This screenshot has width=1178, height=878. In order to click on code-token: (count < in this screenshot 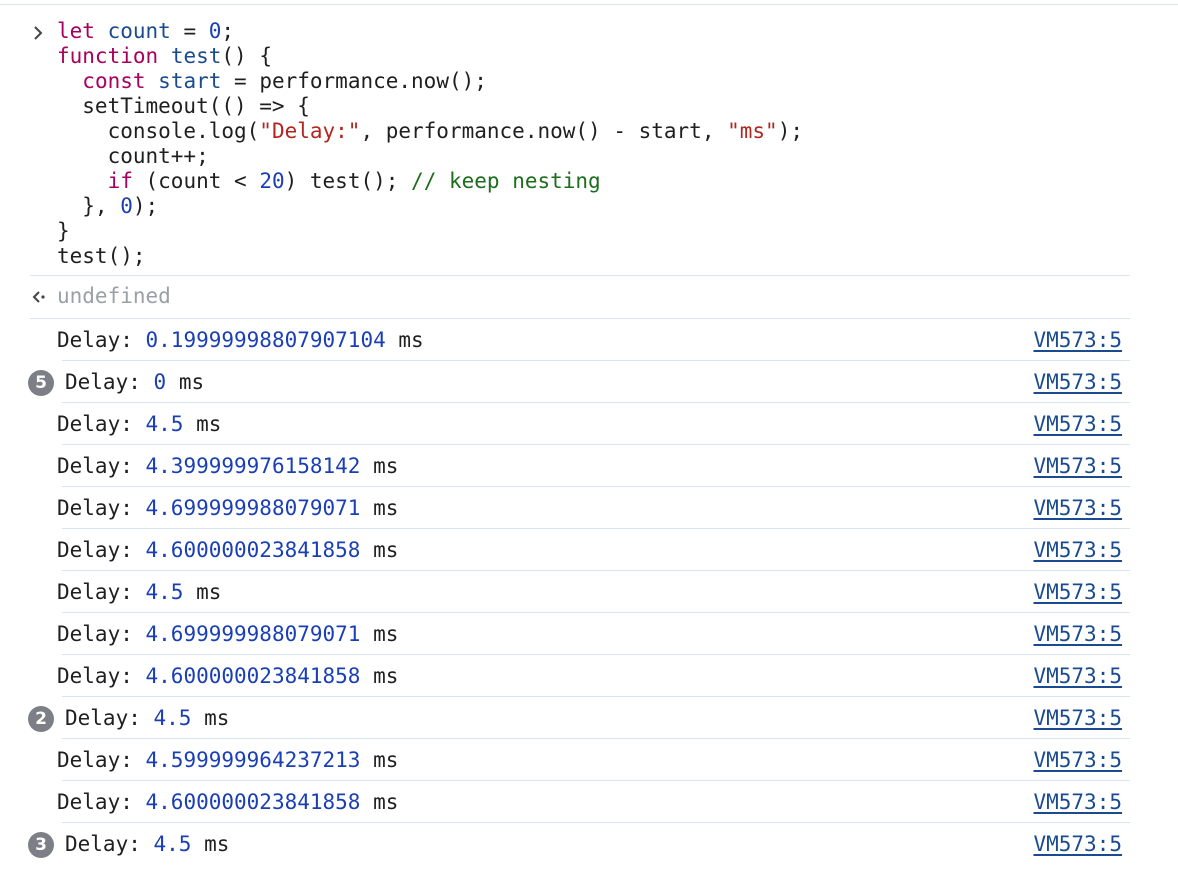, I will do `click(196, 181)`.